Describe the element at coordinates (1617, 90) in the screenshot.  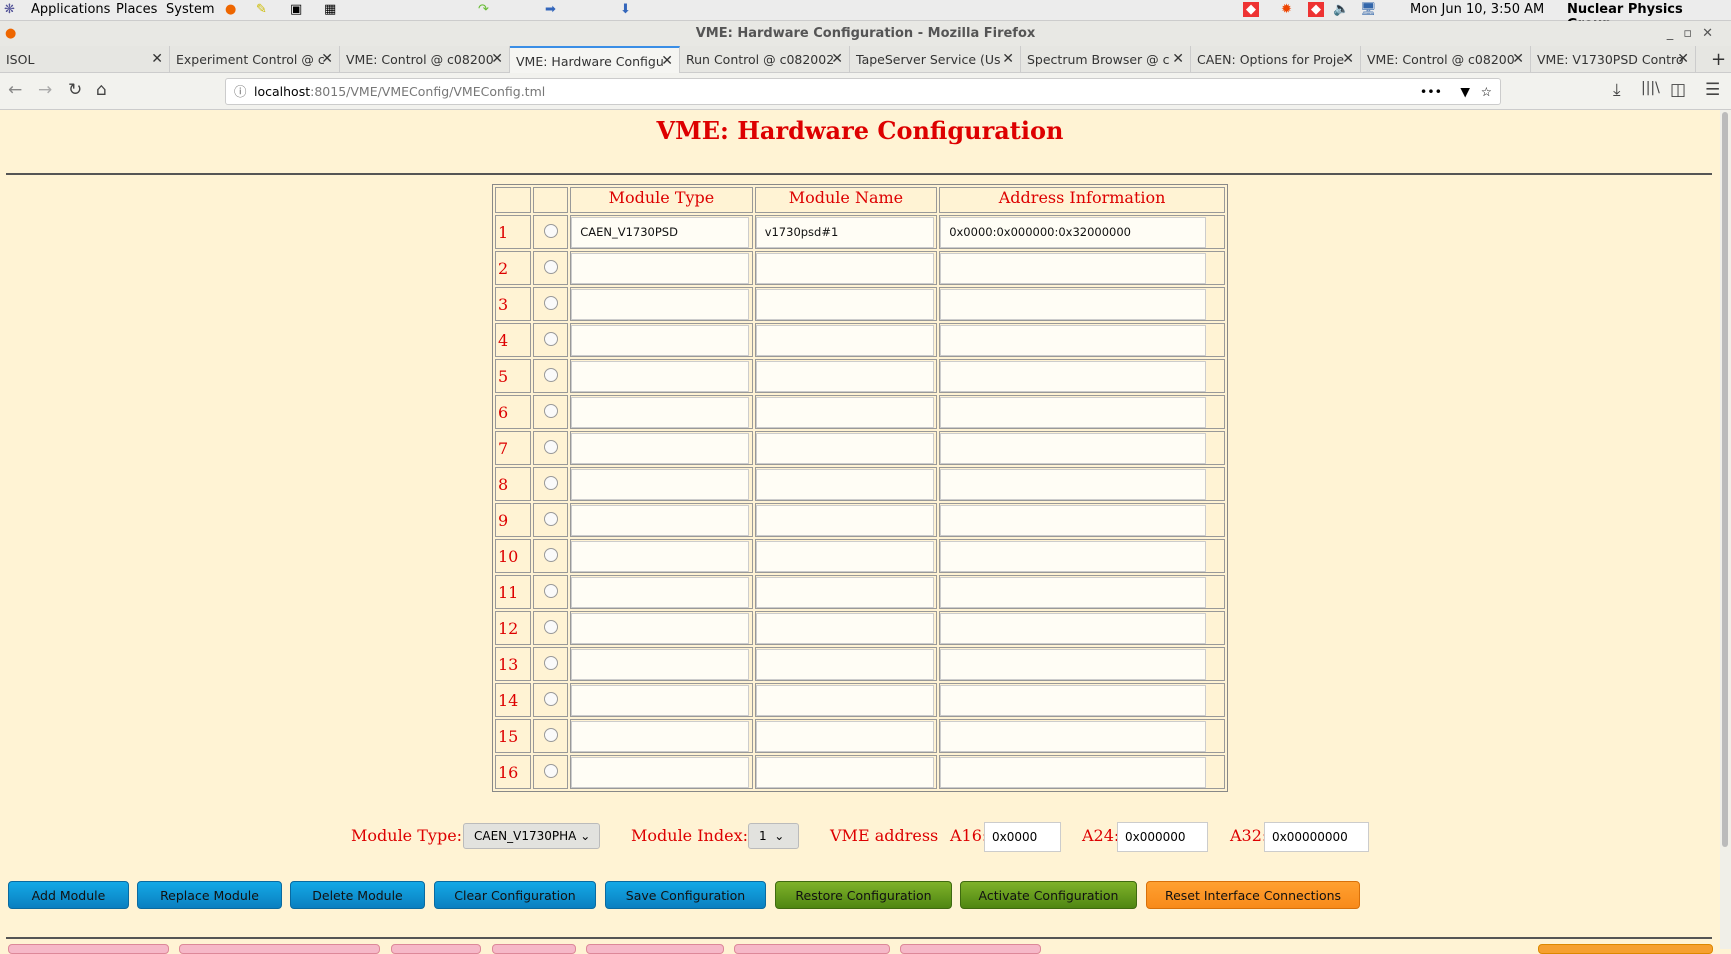
I see `downloads-icon: ⤓` at that location.